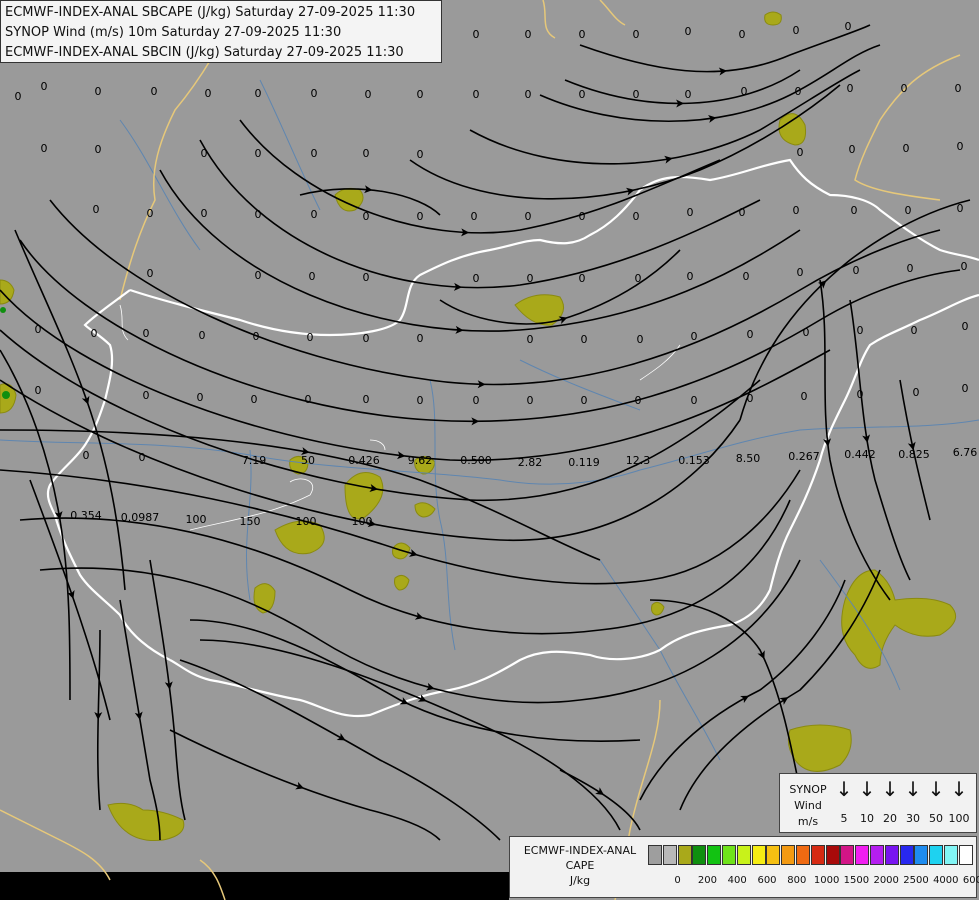 The height and width of the screenshot is (900, 979). What do you see at coordinates (638, 460) in the screenshot?
I see `field-value-label: 12.3` at bounding box center [638, 460].